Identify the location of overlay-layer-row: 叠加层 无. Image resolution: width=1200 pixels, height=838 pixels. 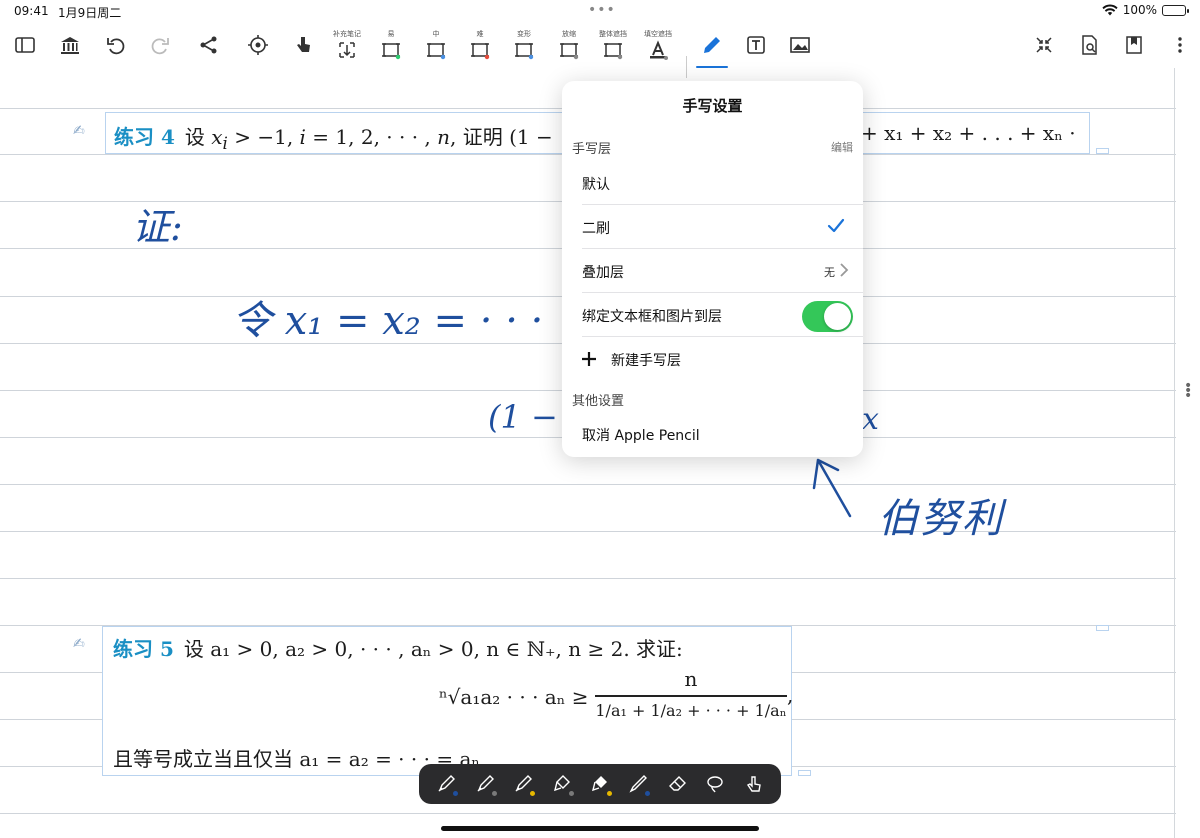
(712, 271).